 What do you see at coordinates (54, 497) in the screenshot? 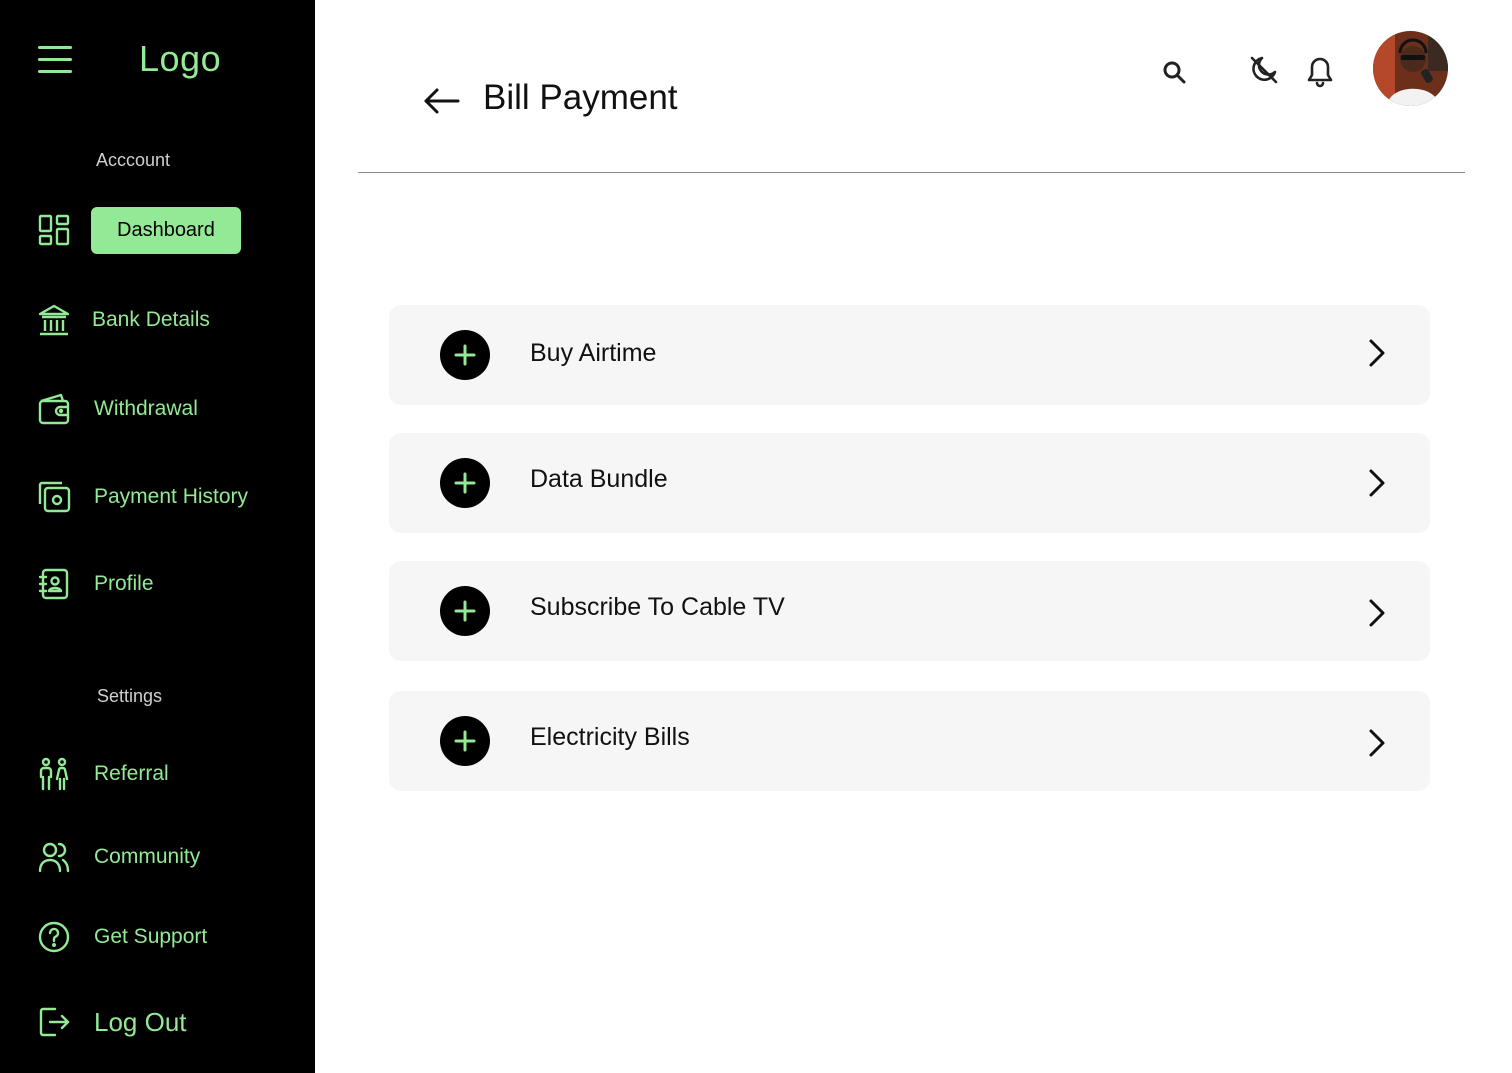
I see `payment-history-icon` at bounding box center [54, 497].